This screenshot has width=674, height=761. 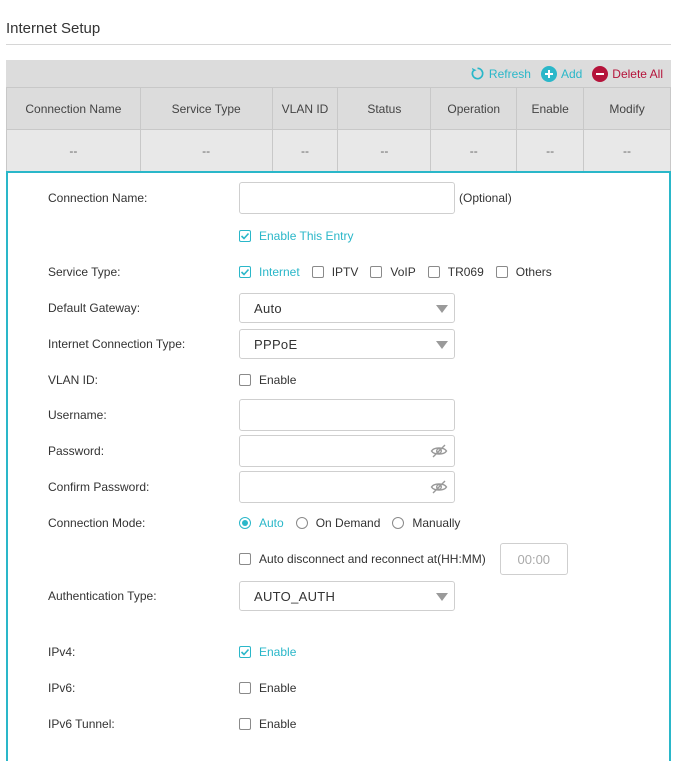 I want to click on add-button: Add, so click(x=561, y=73).